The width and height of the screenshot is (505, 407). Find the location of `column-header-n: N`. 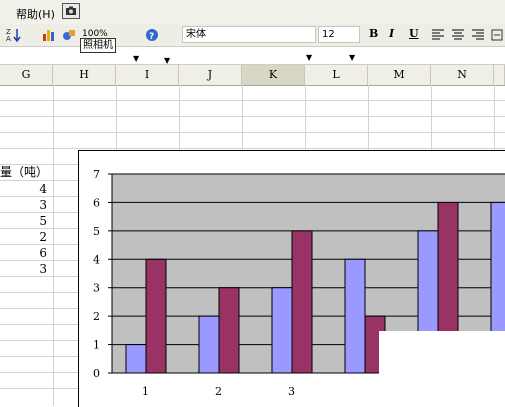

column-header-n: N is located at coordinates (462, 75).